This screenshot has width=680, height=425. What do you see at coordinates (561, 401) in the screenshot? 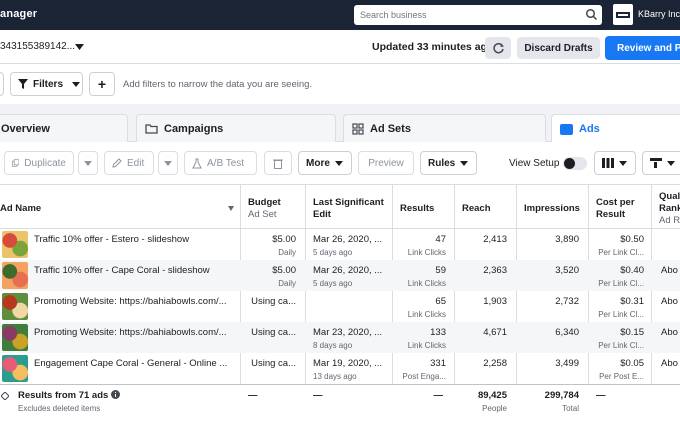
I see `footer-impressions: 299,784 Total` at bounding box center [561, 401].